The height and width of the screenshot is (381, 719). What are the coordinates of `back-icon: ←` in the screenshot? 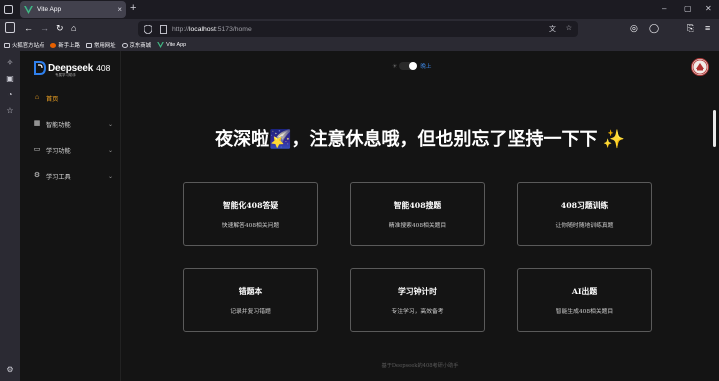 It's located at (28, 28).